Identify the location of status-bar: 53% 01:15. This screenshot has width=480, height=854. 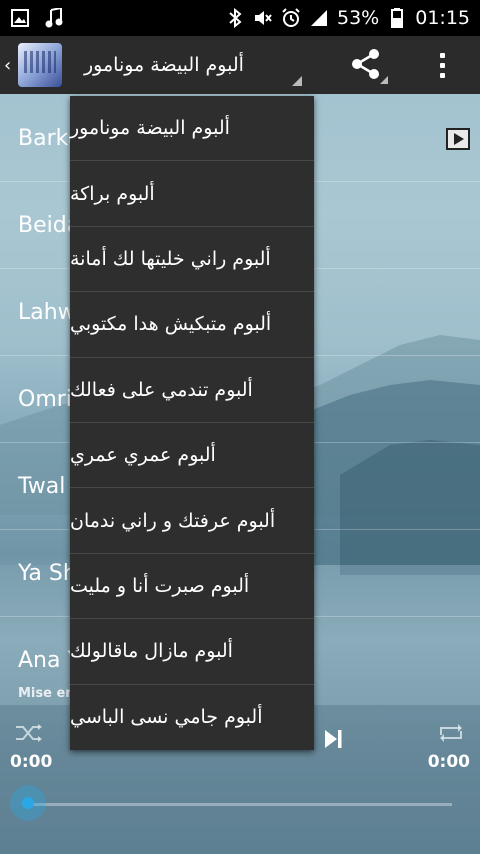
(240, 18).